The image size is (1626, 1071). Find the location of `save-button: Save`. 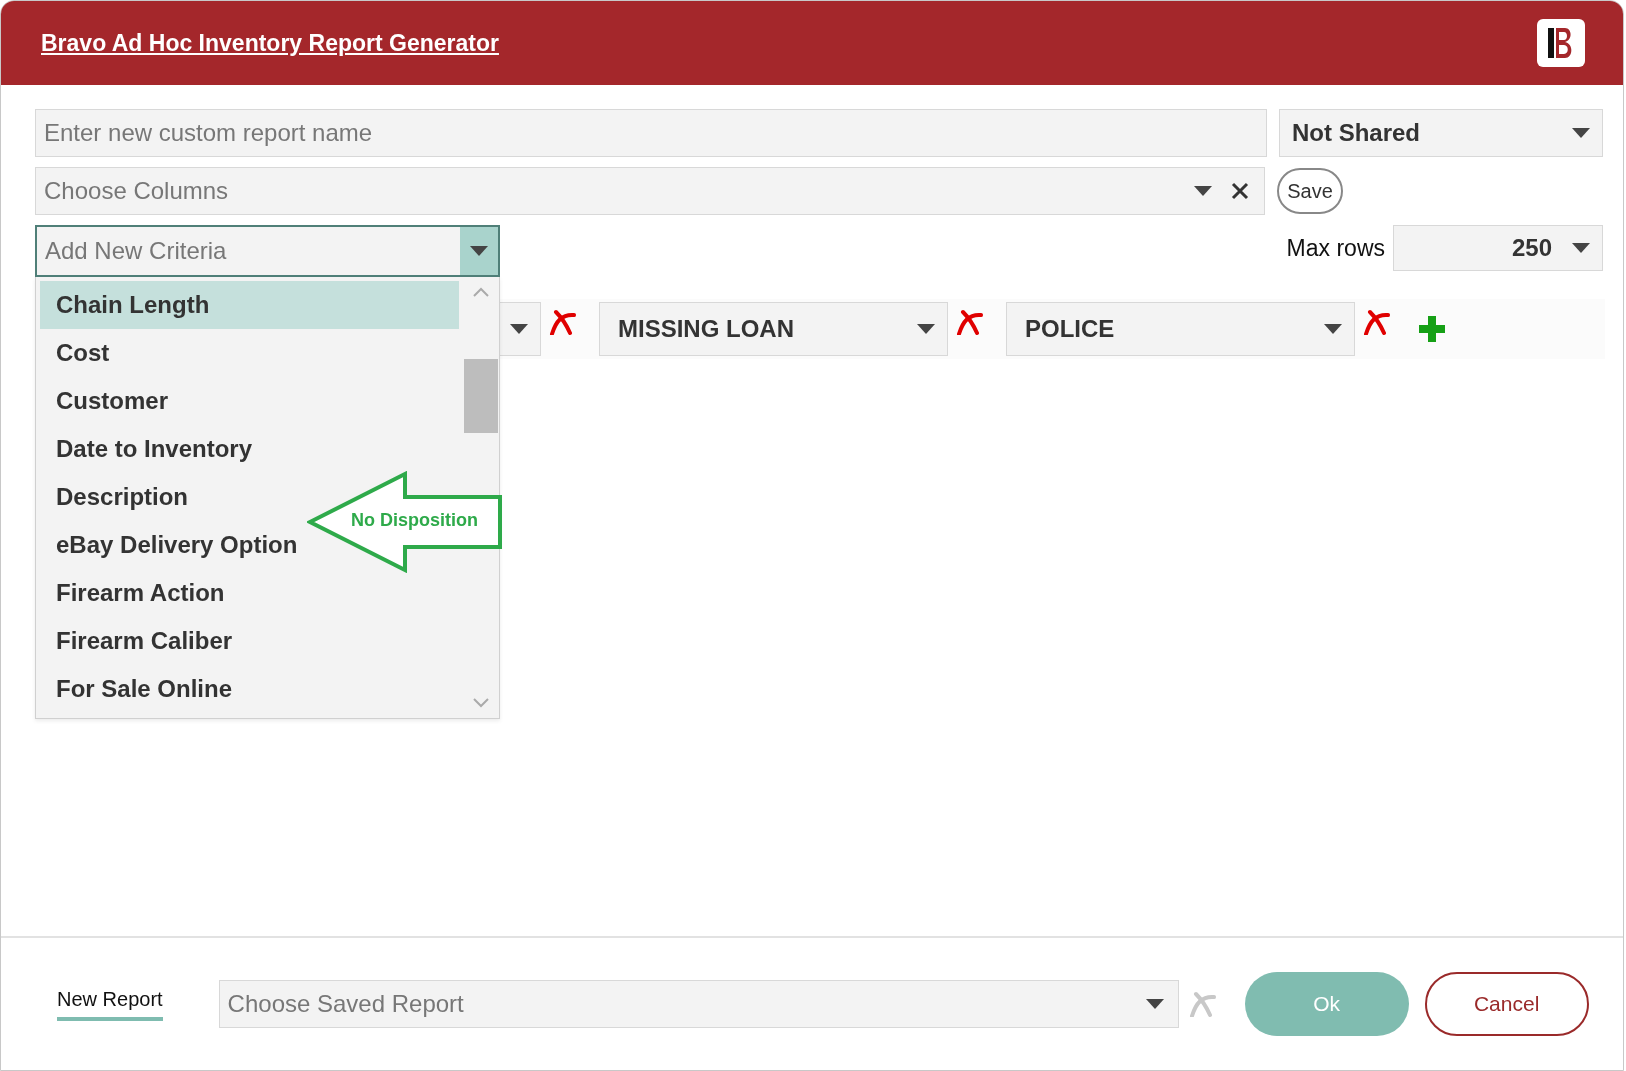

save-button: Save is located at coordinates (1310, 191).